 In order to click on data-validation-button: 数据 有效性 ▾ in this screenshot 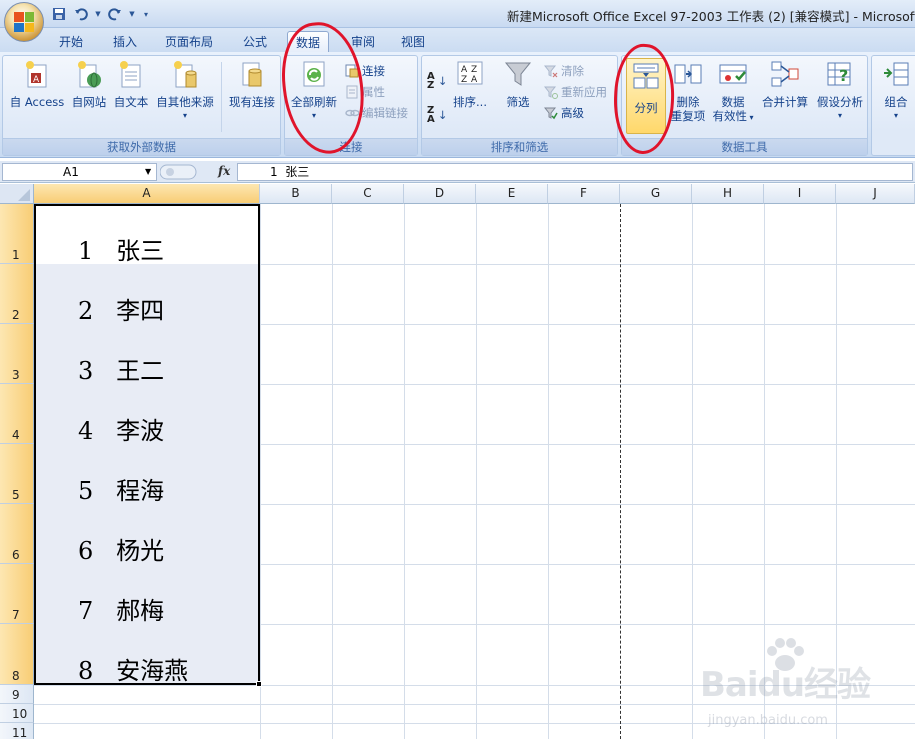, I will do `click(733, 92)`.